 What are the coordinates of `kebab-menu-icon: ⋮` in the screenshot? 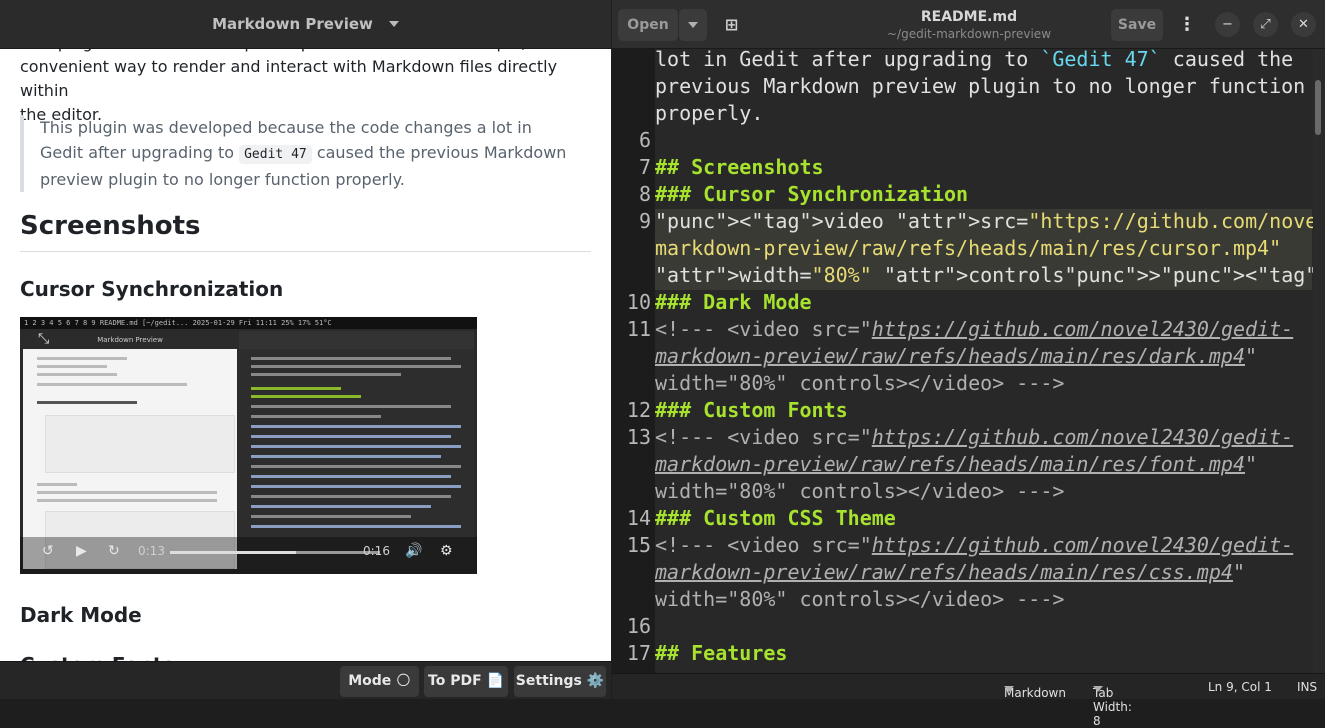 It's located at (1187, 24).